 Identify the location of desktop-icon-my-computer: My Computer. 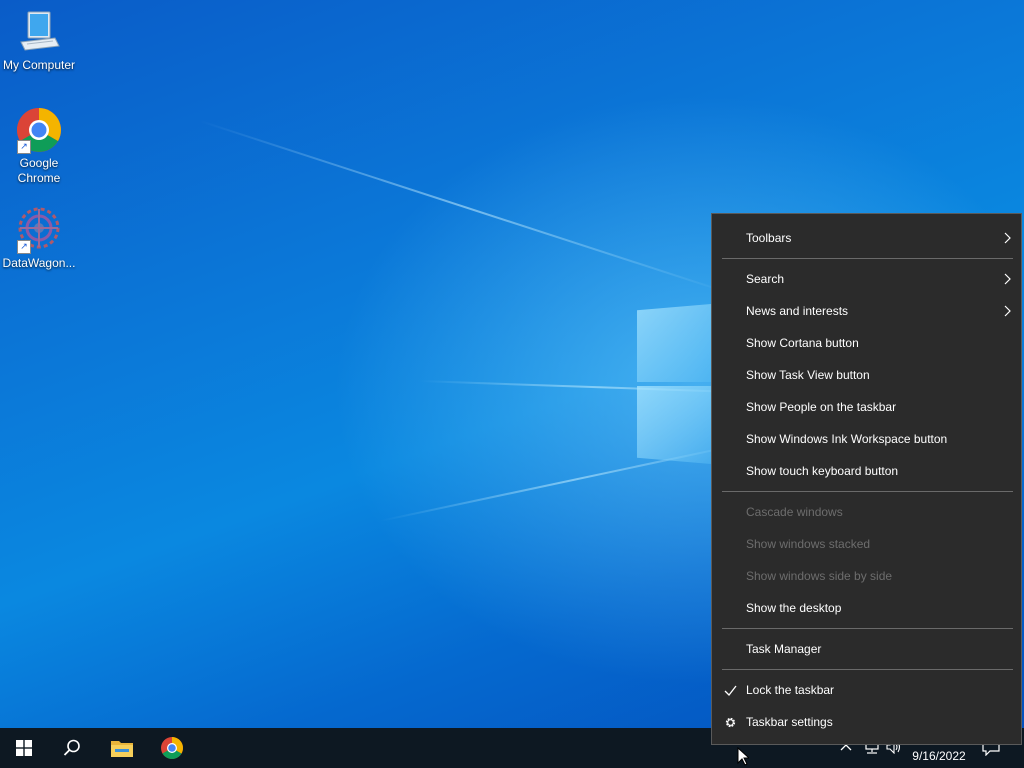
(39, 40).